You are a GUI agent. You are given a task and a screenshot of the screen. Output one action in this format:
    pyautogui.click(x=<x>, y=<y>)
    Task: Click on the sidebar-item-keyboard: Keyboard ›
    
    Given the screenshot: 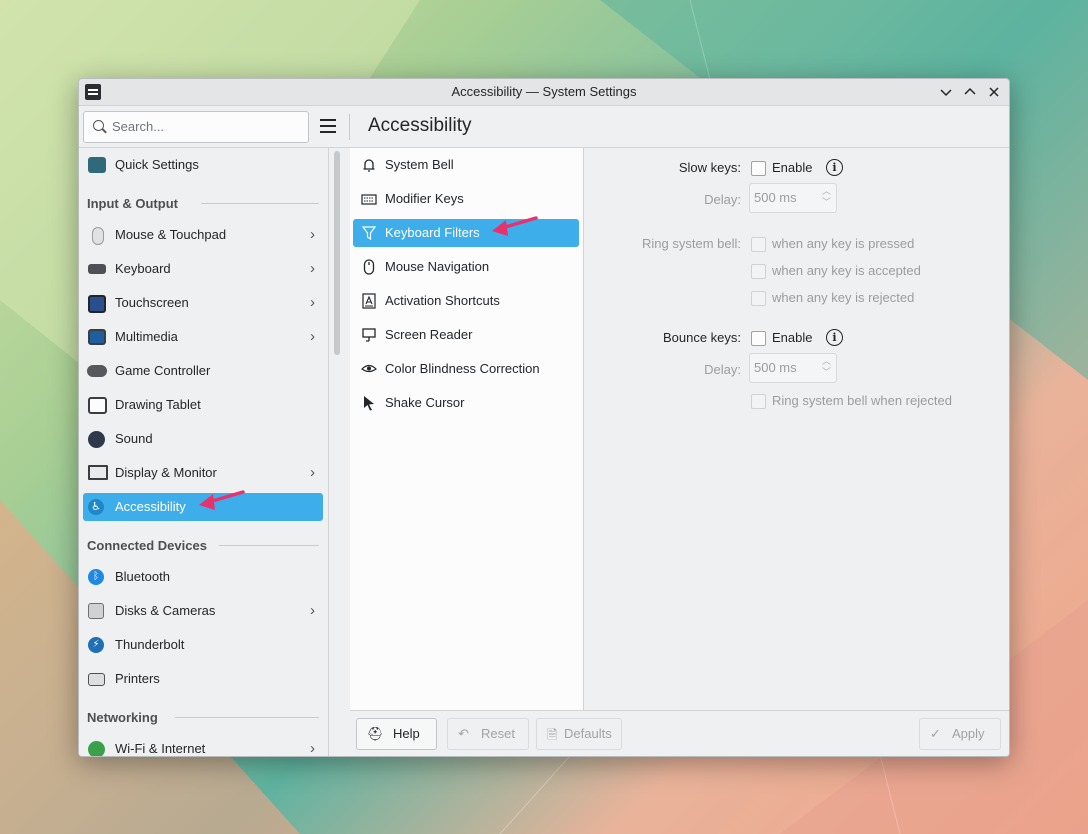 What is the action you would take?
    pyautogui.click(x=203, y=269)
    